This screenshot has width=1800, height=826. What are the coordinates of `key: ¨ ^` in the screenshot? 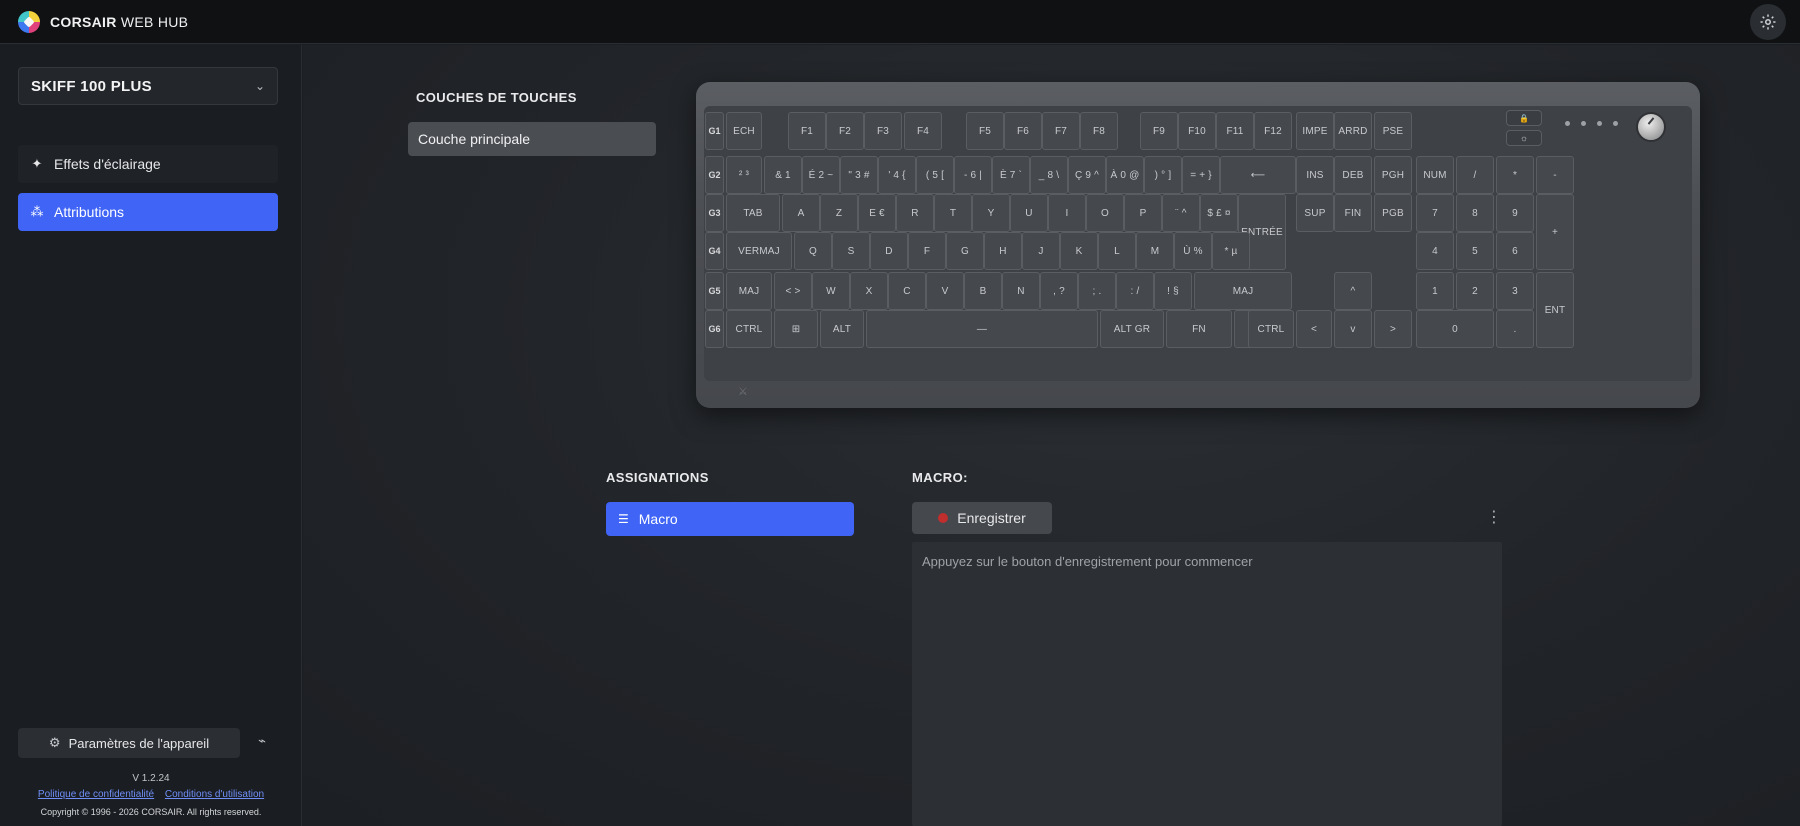 It's located at (1181, 213).